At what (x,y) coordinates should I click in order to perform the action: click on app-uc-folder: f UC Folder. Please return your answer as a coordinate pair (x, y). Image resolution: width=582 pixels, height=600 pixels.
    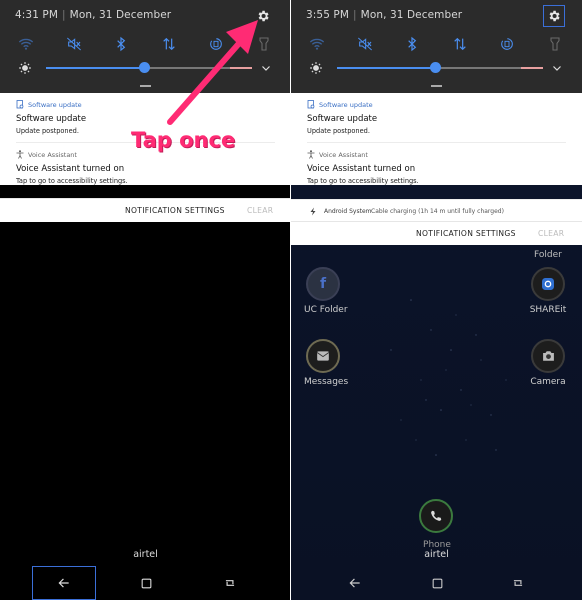
    Looking at the image, I should click on (326, 291).